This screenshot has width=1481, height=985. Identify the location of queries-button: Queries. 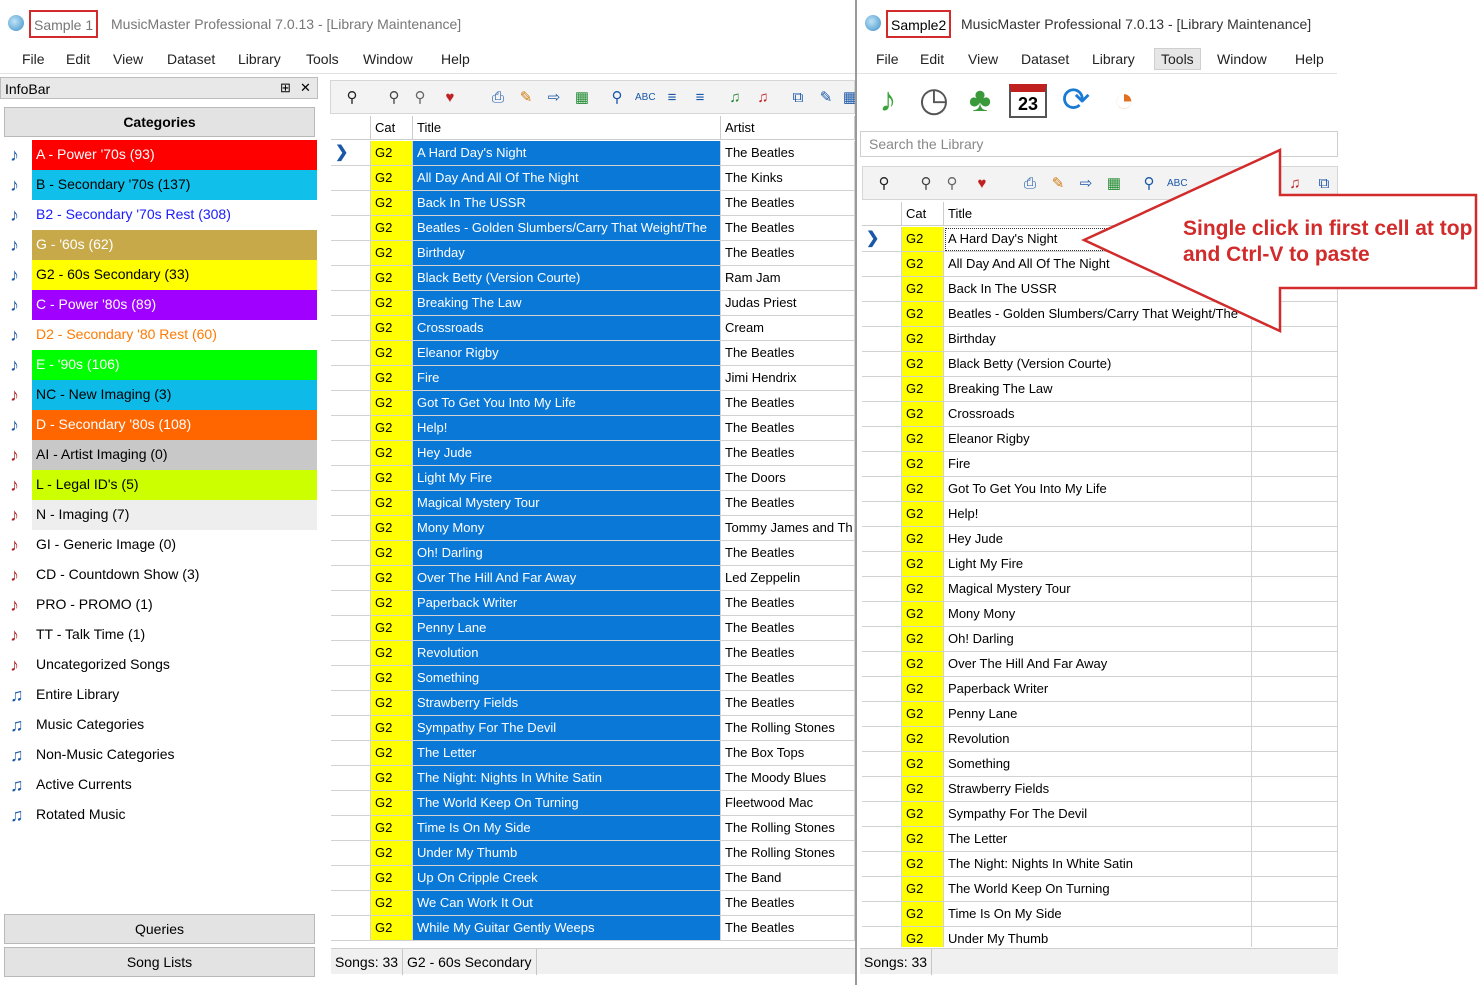
(159, 929).